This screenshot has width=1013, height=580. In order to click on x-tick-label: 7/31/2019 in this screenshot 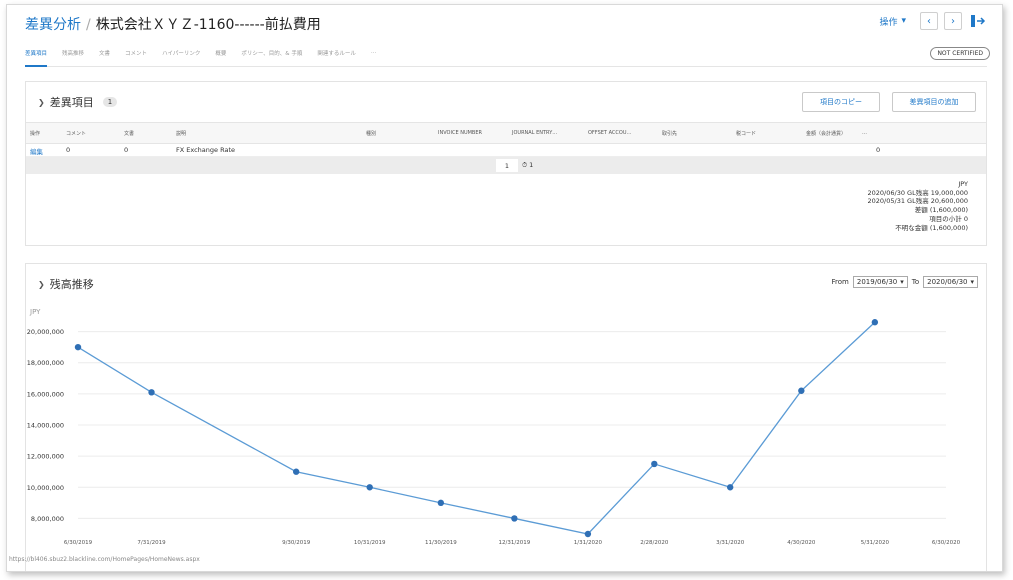, I will do `click(151, 543)`.